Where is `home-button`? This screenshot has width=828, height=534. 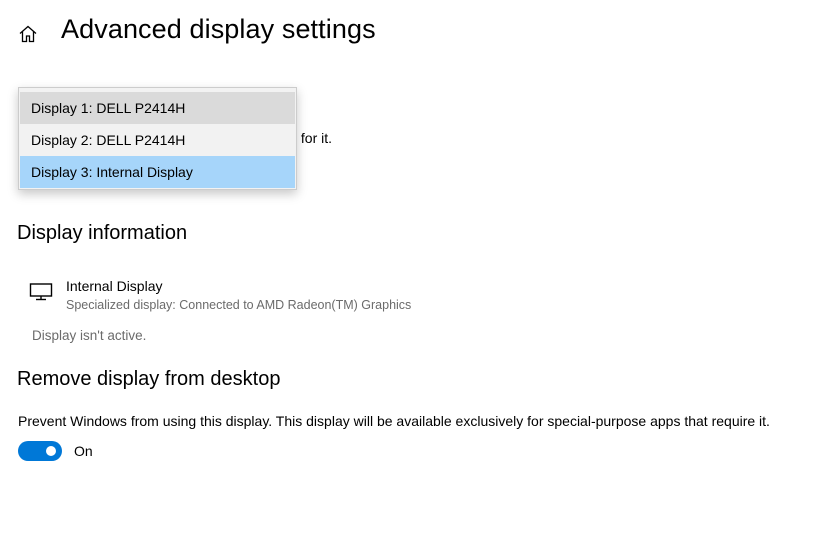 home-button is located at coordinates (28, 34).